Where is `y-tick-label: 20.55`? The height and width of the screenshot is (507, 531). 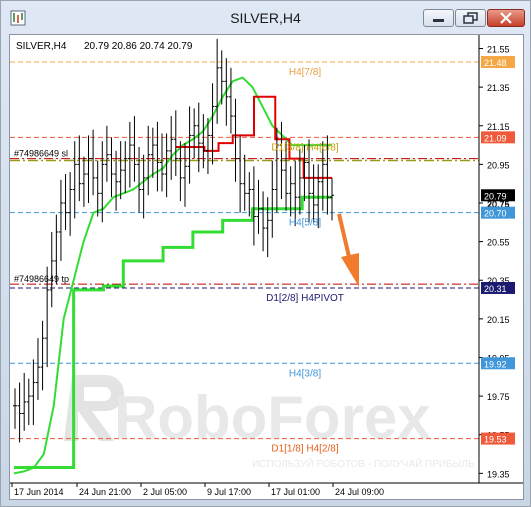 y-tick-label: 20.55 is located at coordinates (498, 243).